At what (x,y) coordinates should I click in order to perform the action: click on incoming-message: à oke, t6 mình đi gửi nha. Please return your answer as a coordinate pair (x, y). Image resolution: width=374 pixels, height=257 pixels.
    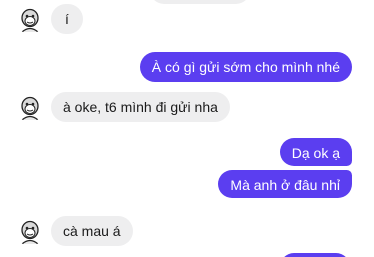
    Looking at the image, I should click on (140, 107).